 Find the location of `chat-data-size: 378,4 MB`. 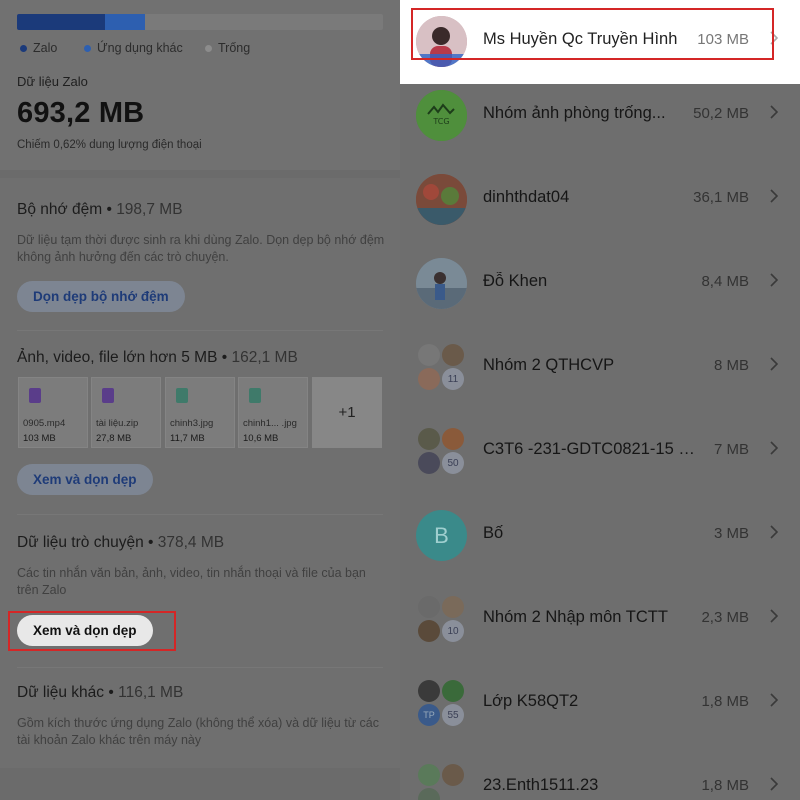

chat-data-size: 378,4 MB is located at coordinates (191, 542).